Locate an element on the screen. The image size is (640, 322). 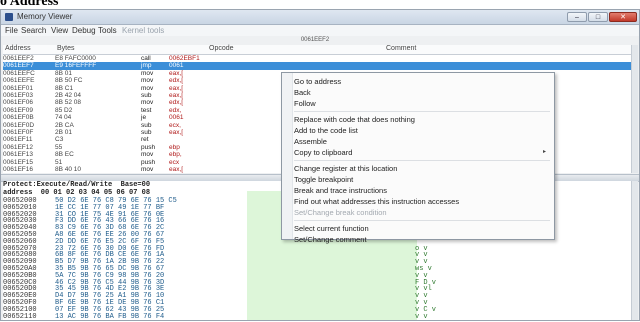
menu-item-follow: Follow is located at coordinates (423, 103).